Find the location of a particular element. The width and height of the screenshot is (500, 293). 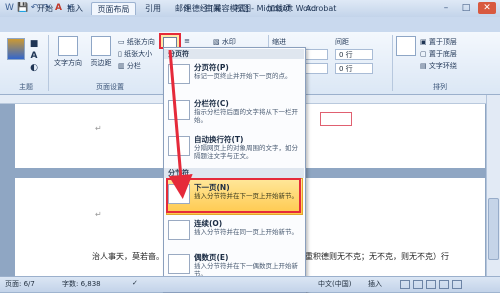

scrollbar-thumb is located at coordinates (493, 229).